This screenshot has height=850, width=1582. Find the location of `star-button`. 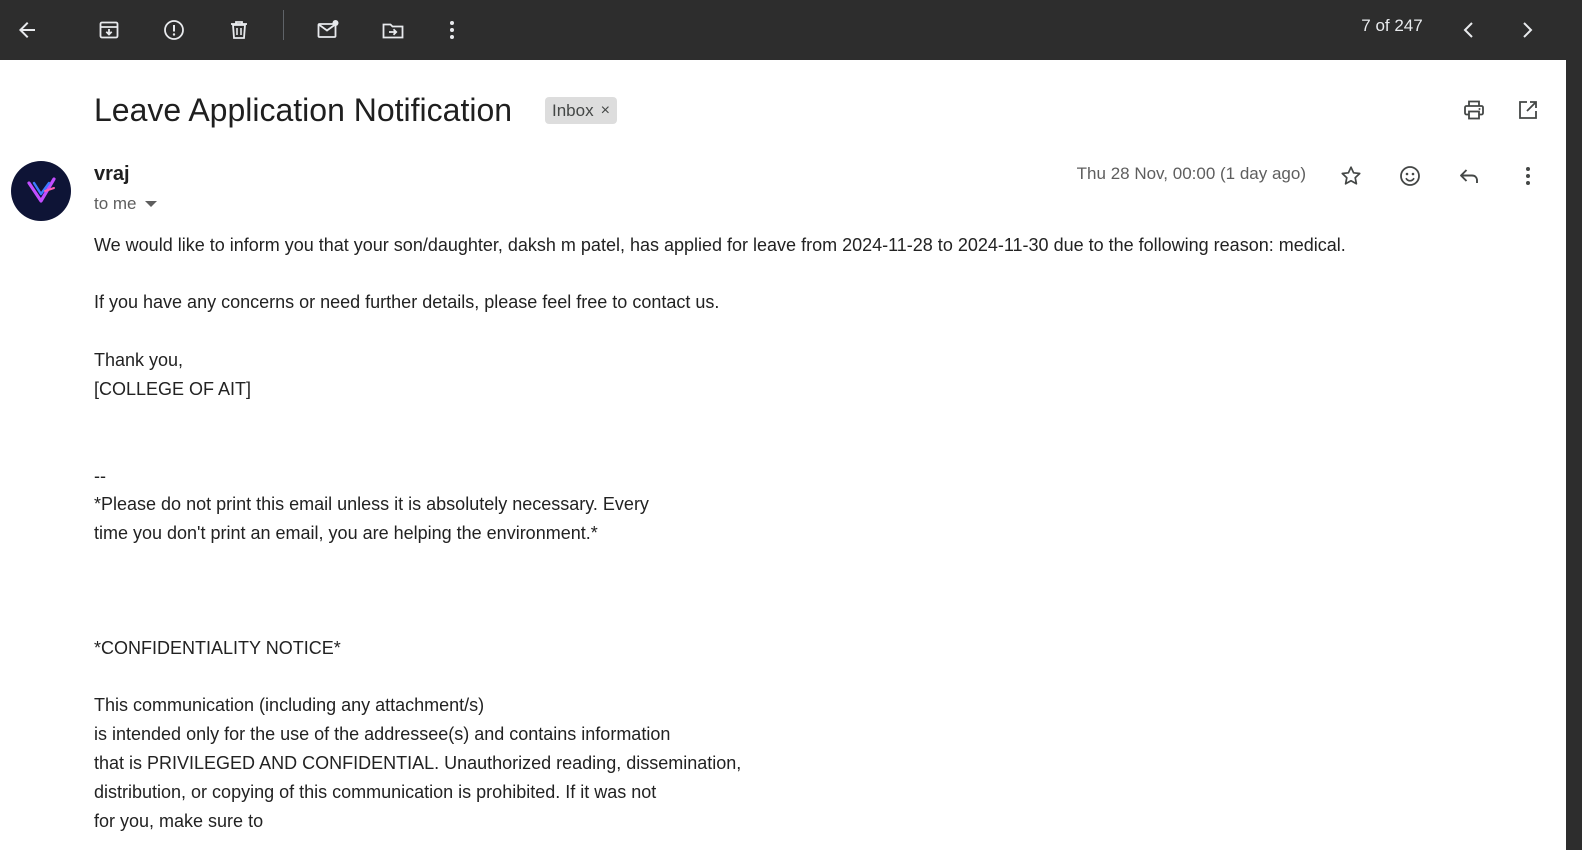

star-button is located at coordinates (1351, 176).